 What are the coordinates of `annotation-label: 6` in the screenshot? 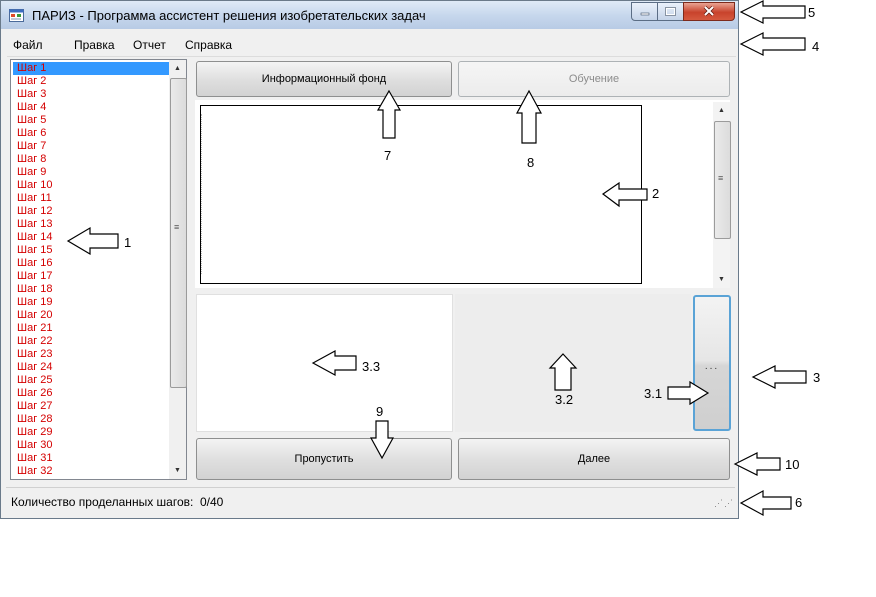 It's located at (799, 502).